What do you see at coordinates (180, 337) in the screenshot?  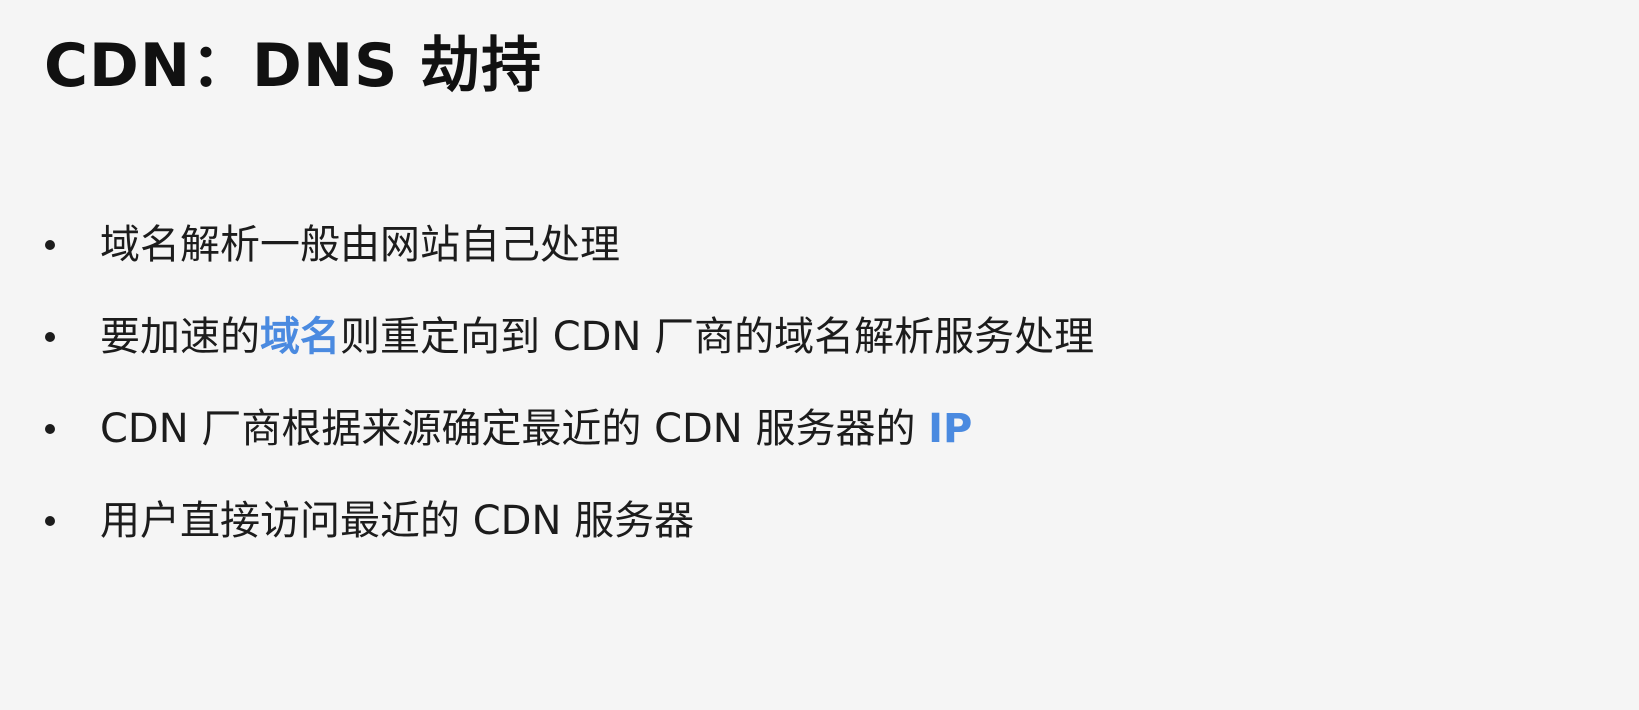 I see `bullet-segment: 要加速的` at bounding box center [180, 337].